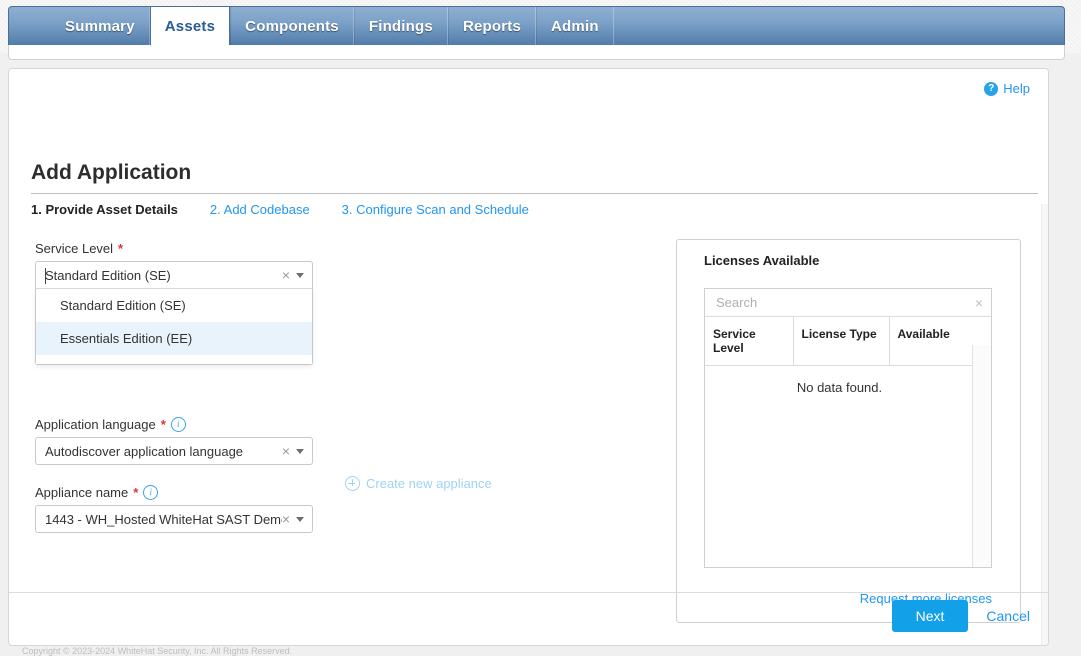  Describe the element at coordinates (839, 387) in the screenshot. I see `licenses-empty-message: No data found.` at that location.